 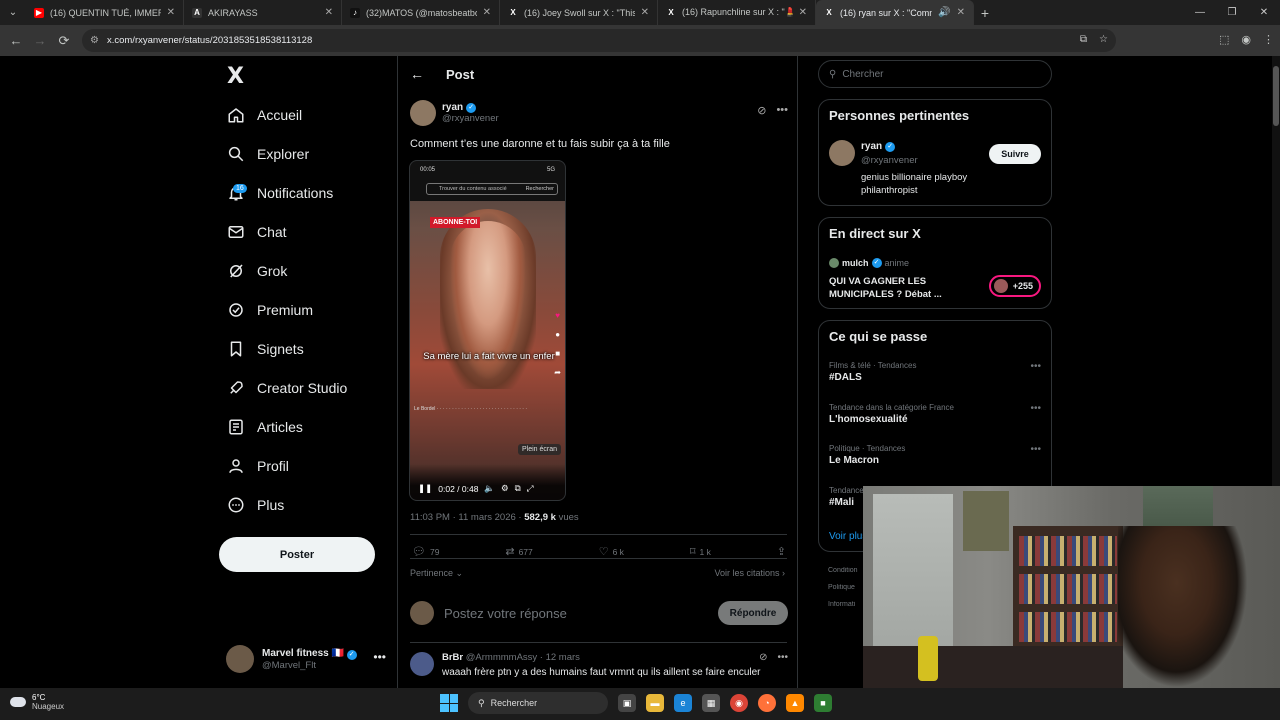 What do you see at coordinates (848, 570) in the screenshot?
I see `footer-link: Condition` at bounding box center [848, 570].